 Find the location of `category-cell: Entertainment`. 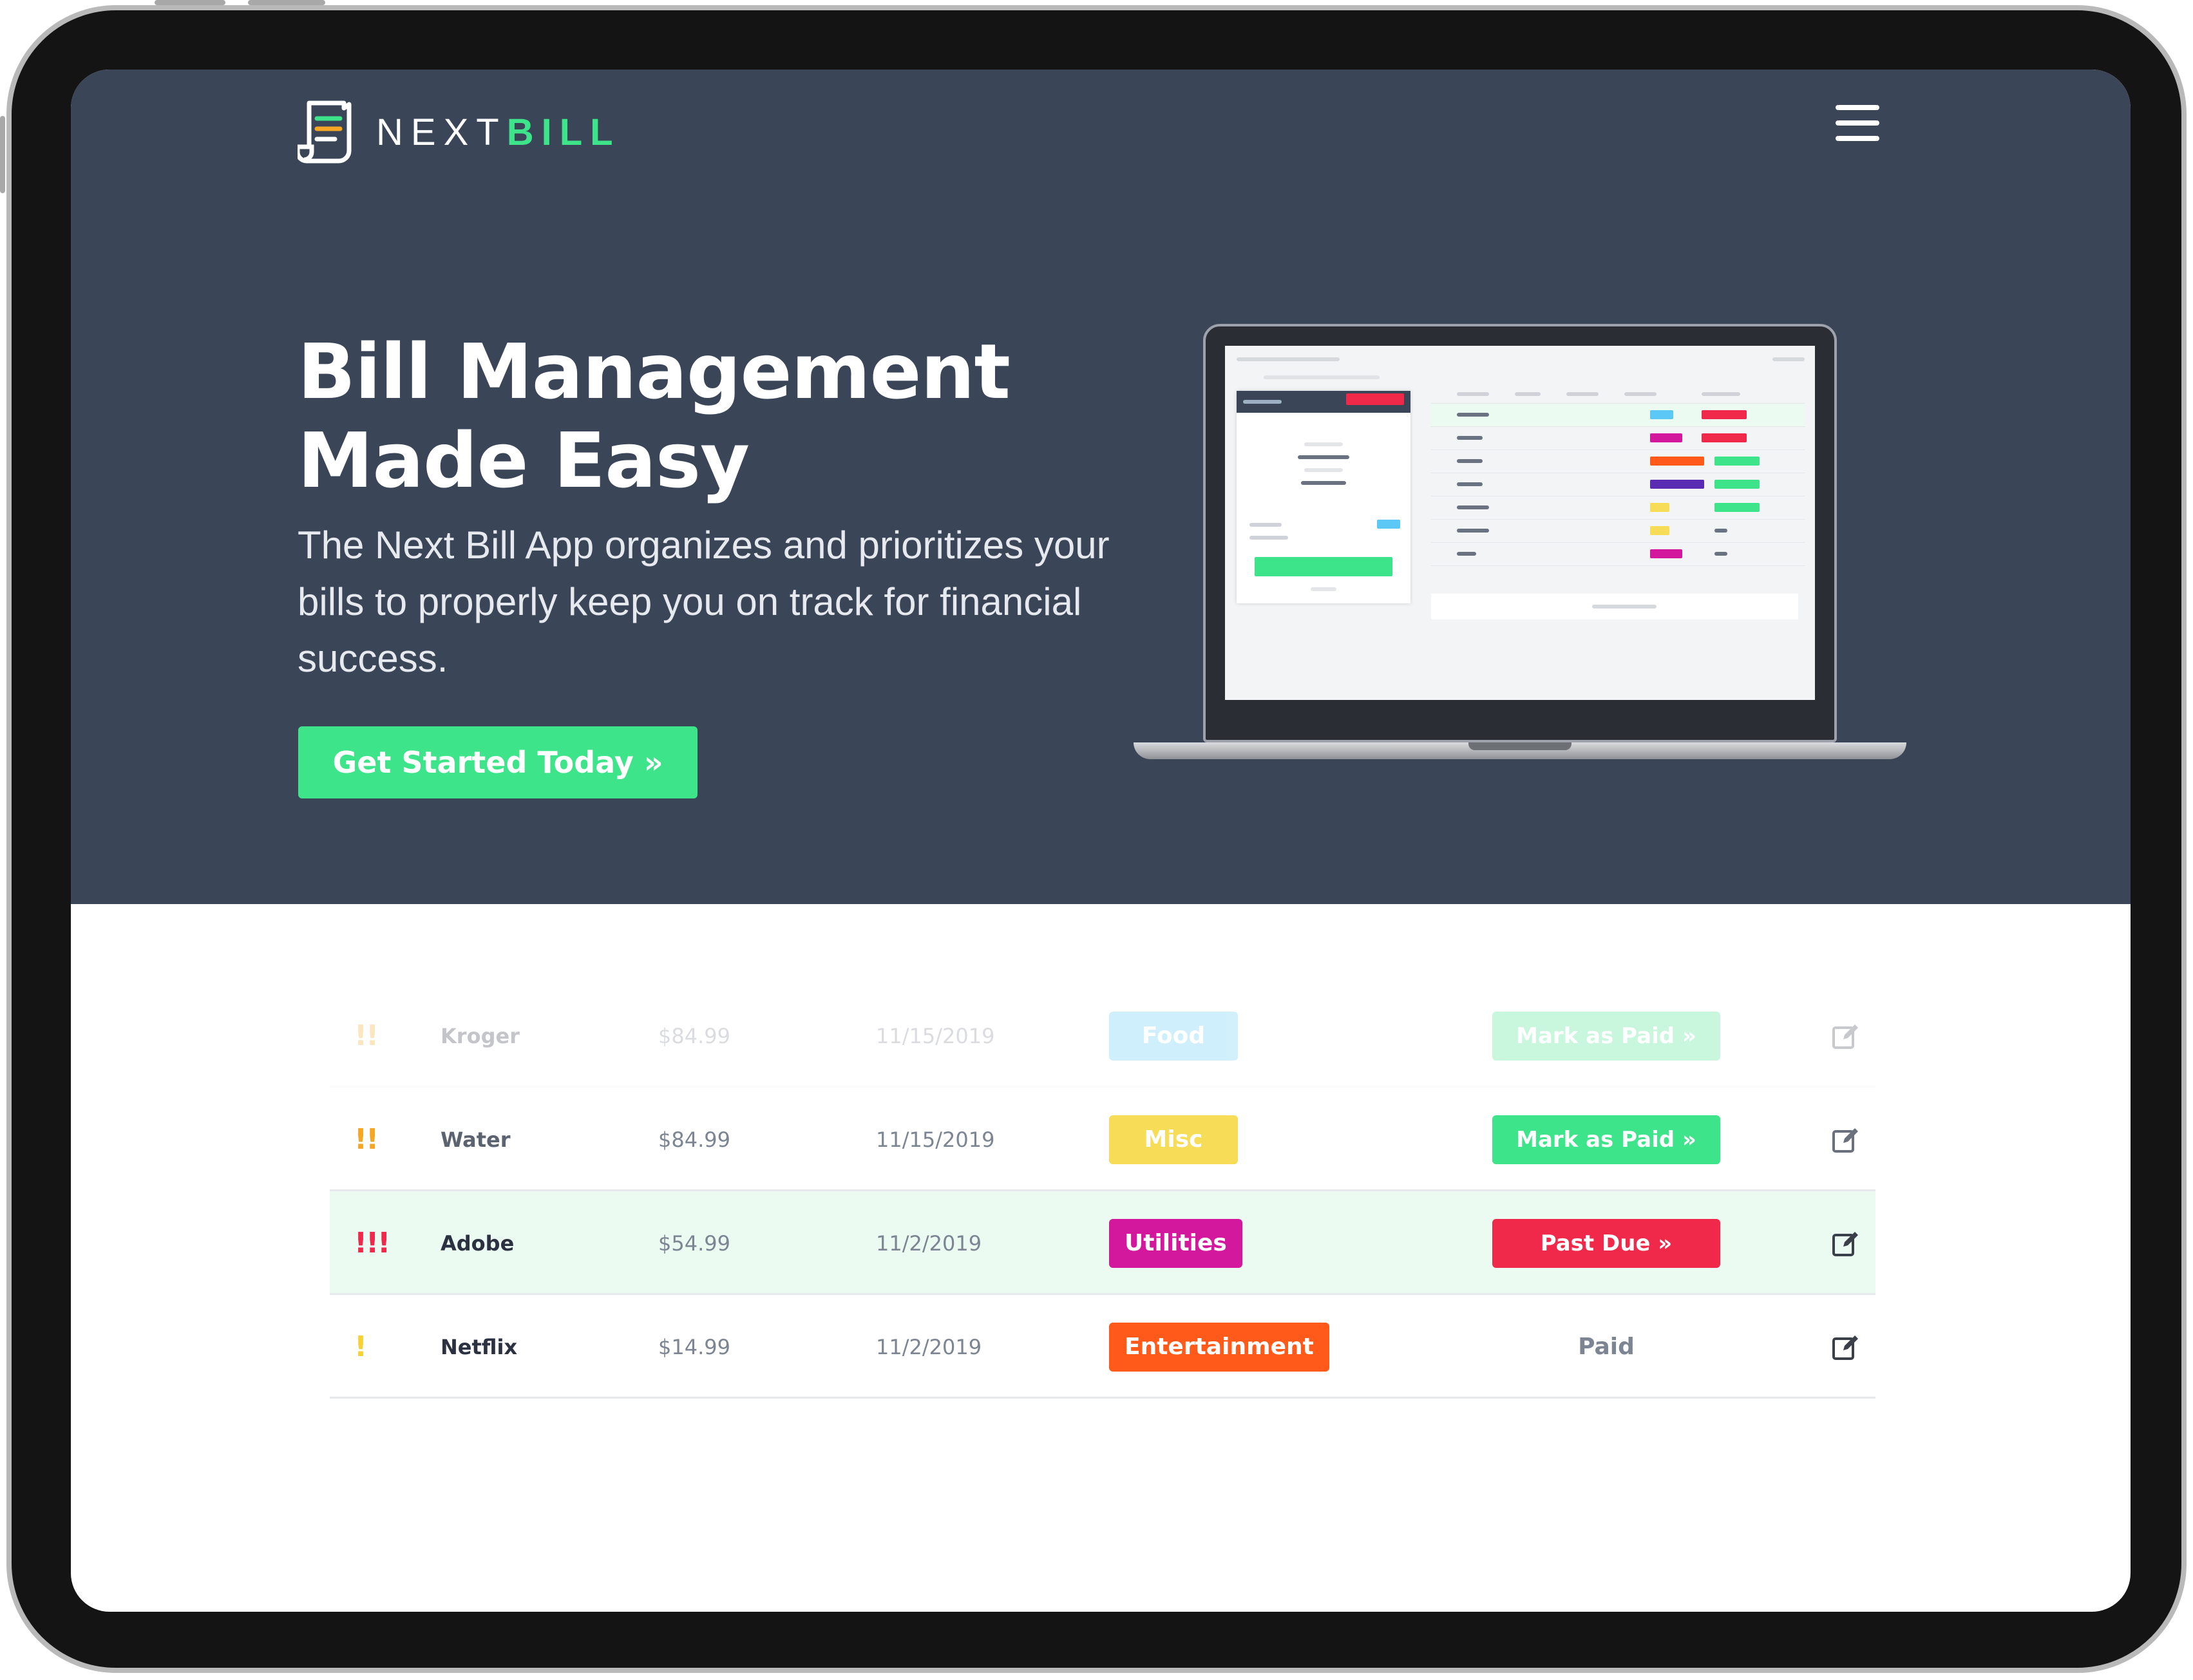

category-cell: Entertainment is located at coordinates (1219, 1347).